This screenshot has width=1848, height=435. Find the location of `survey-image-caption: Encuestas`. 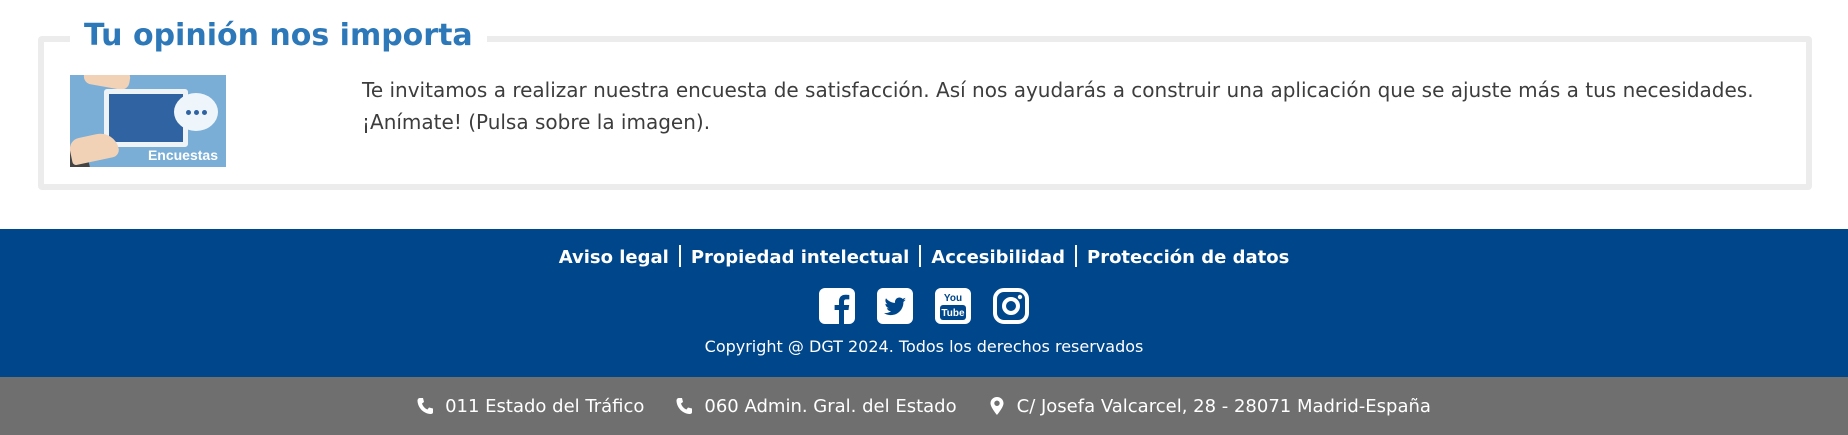

survey-image-caption: Encuestas is located at coordinates (182, 155).